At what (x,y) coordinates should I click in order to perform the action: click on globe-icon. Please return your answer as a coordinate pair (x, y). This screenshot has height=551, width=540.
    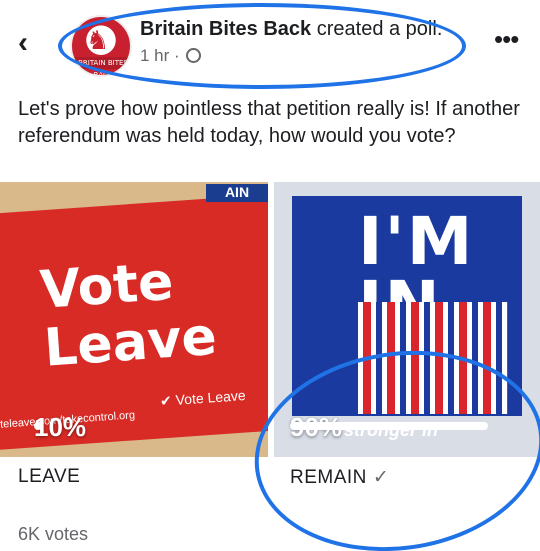
    Looking at the image, I should click on (194, 55).